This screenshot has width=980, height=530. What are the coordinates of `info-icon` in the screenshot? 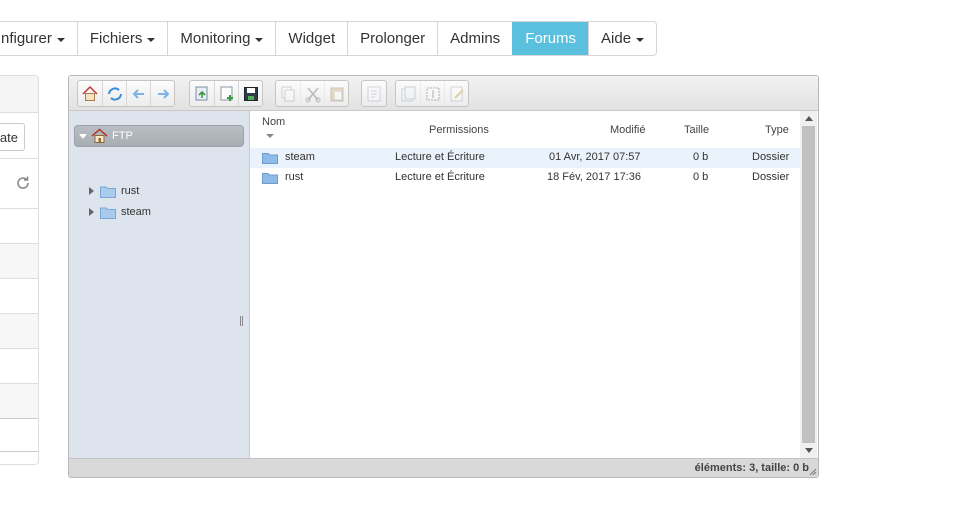 It's located at (374, 93).